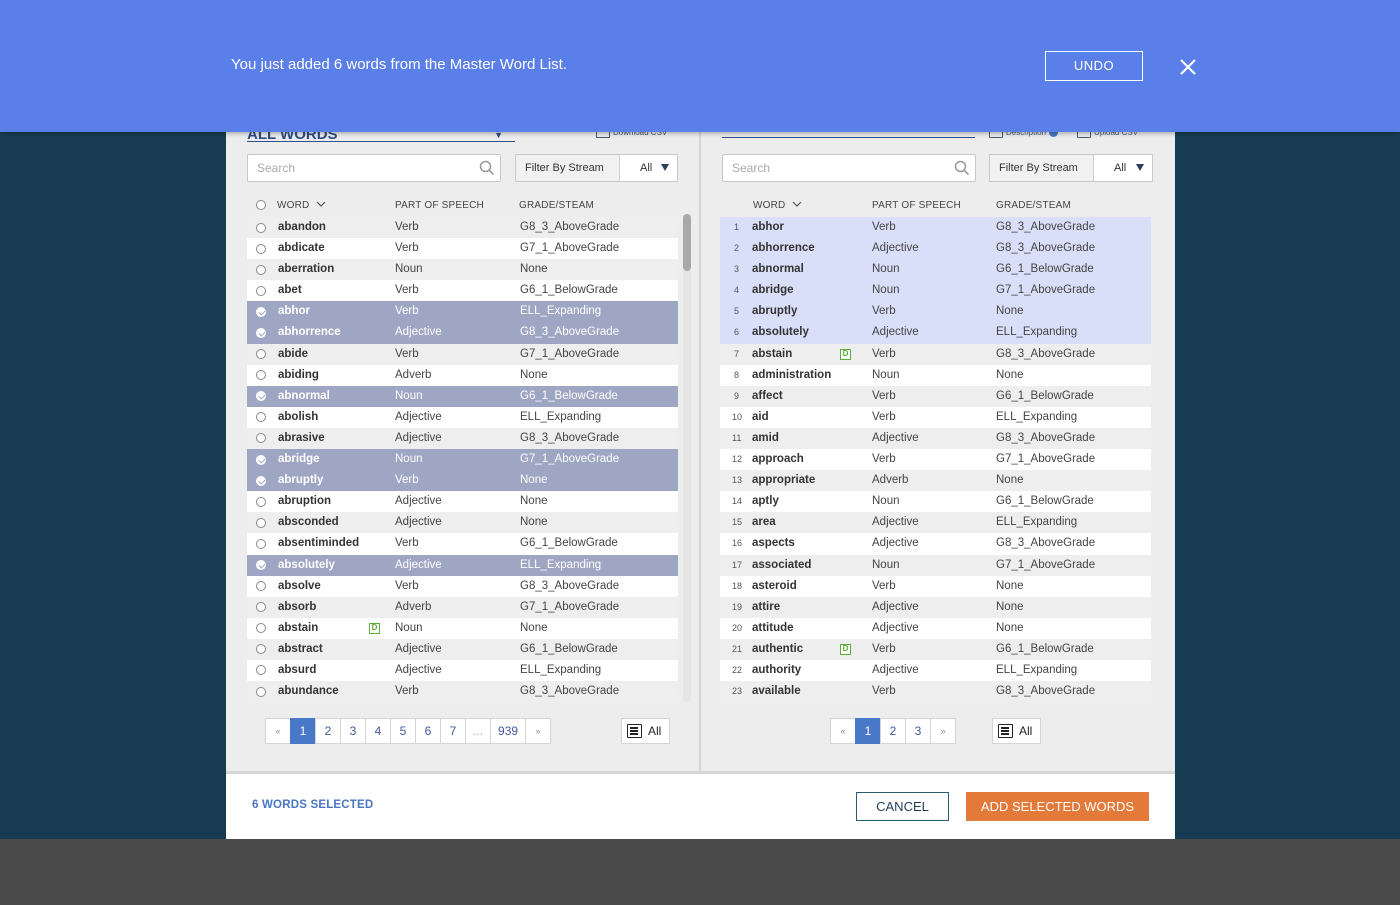 This screenshot has width=1400, height=905. Describe the element at coordinates (777, 207) in the screenshot. I see `right-col-header-word: WORD` at that location.